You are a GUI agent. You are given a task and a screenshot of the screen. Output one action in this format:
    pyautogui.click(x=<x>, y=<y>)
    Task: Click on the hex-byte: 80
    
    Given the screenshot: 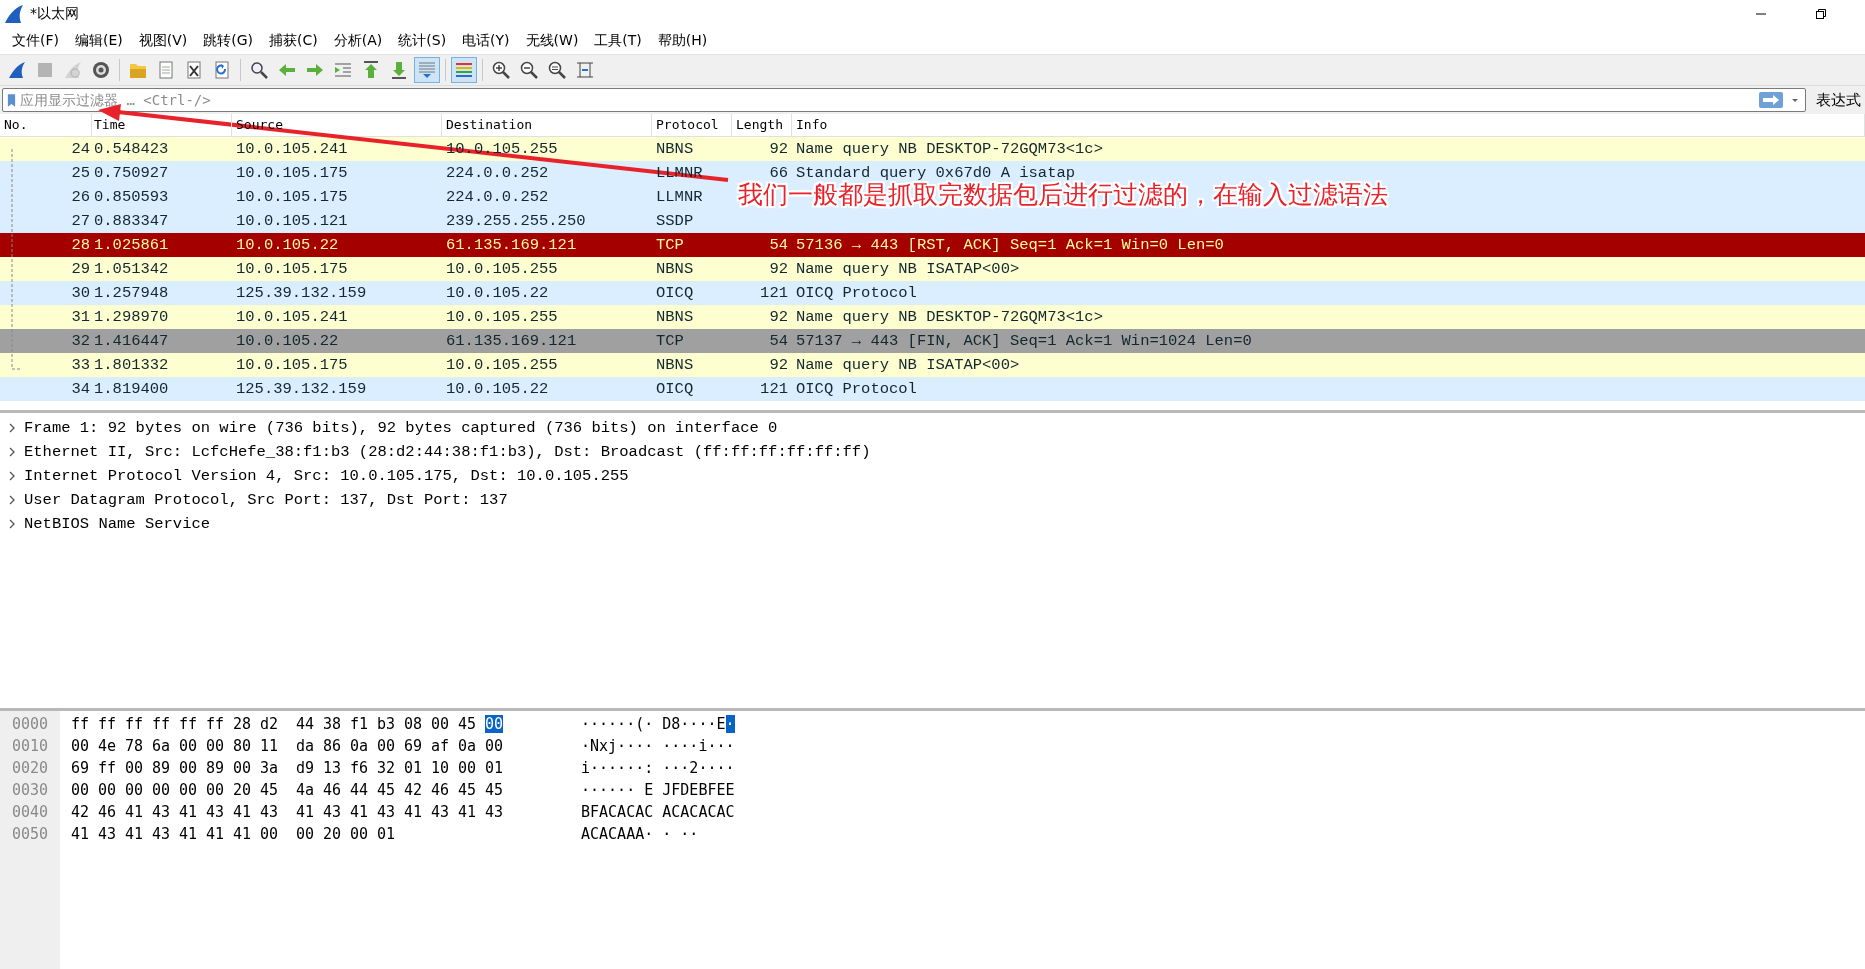 What is the action you would take?
    pyautogui.click(x=242, y=746)
    